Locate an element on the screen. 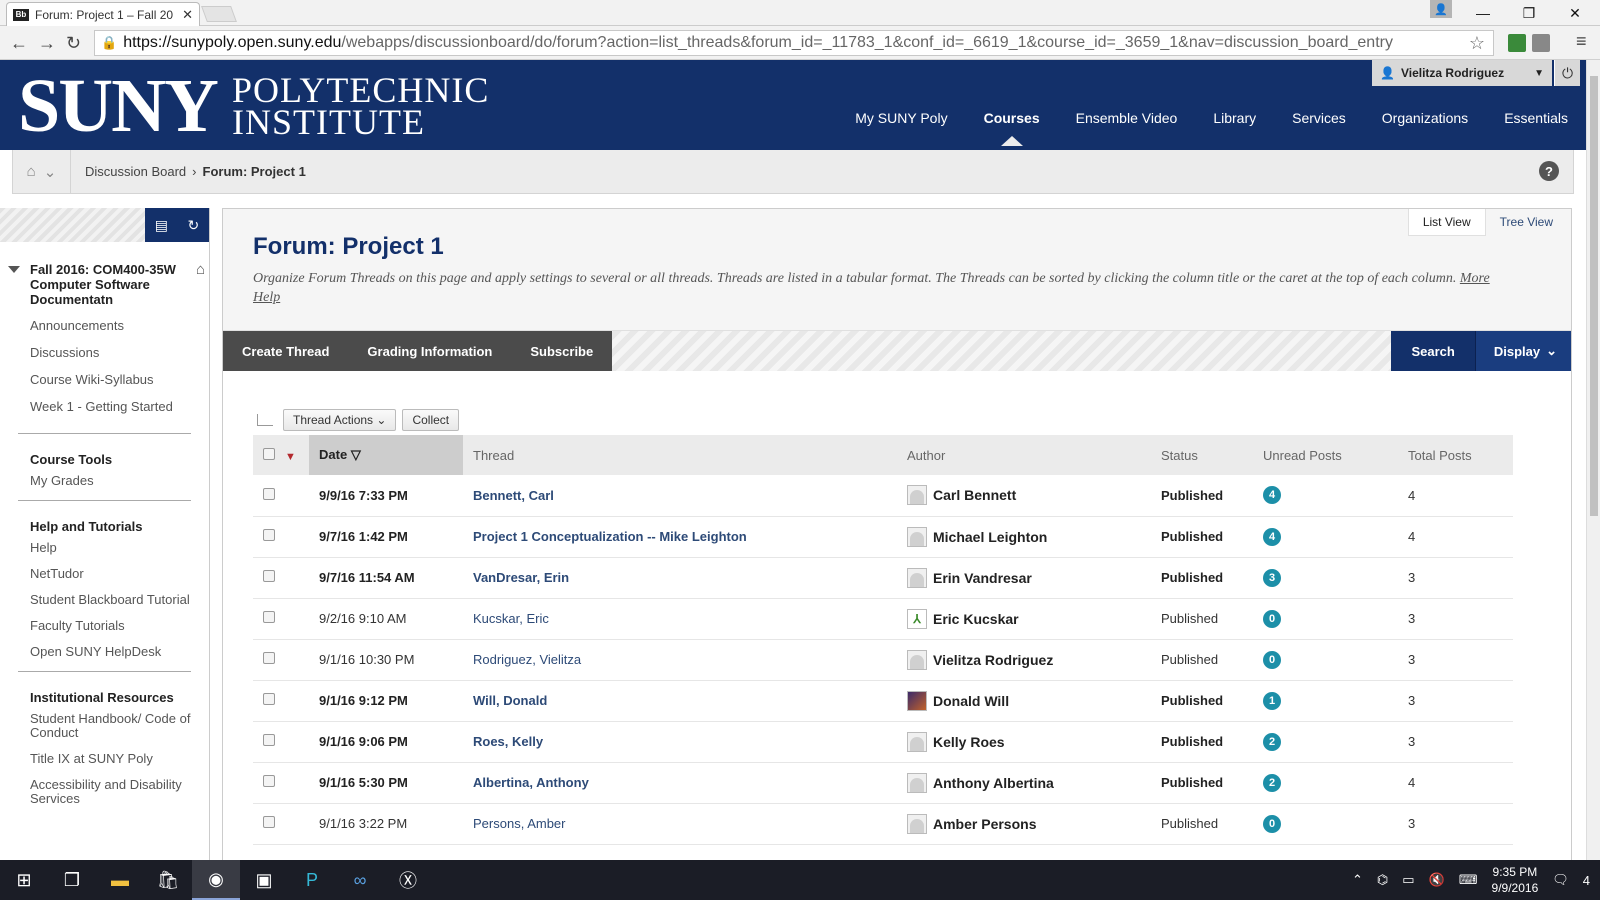  task-view-icon: ❐ is located at coordinates (72, 880).